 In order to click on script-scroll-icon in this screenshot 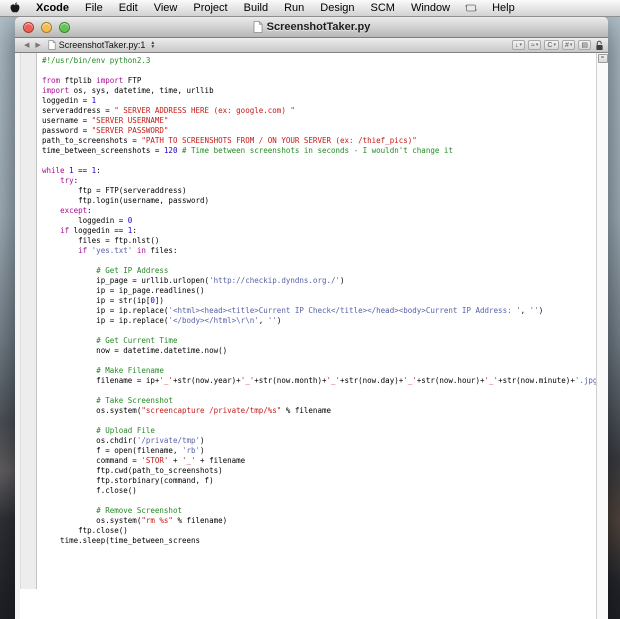, I will do `click(471, 8)`.